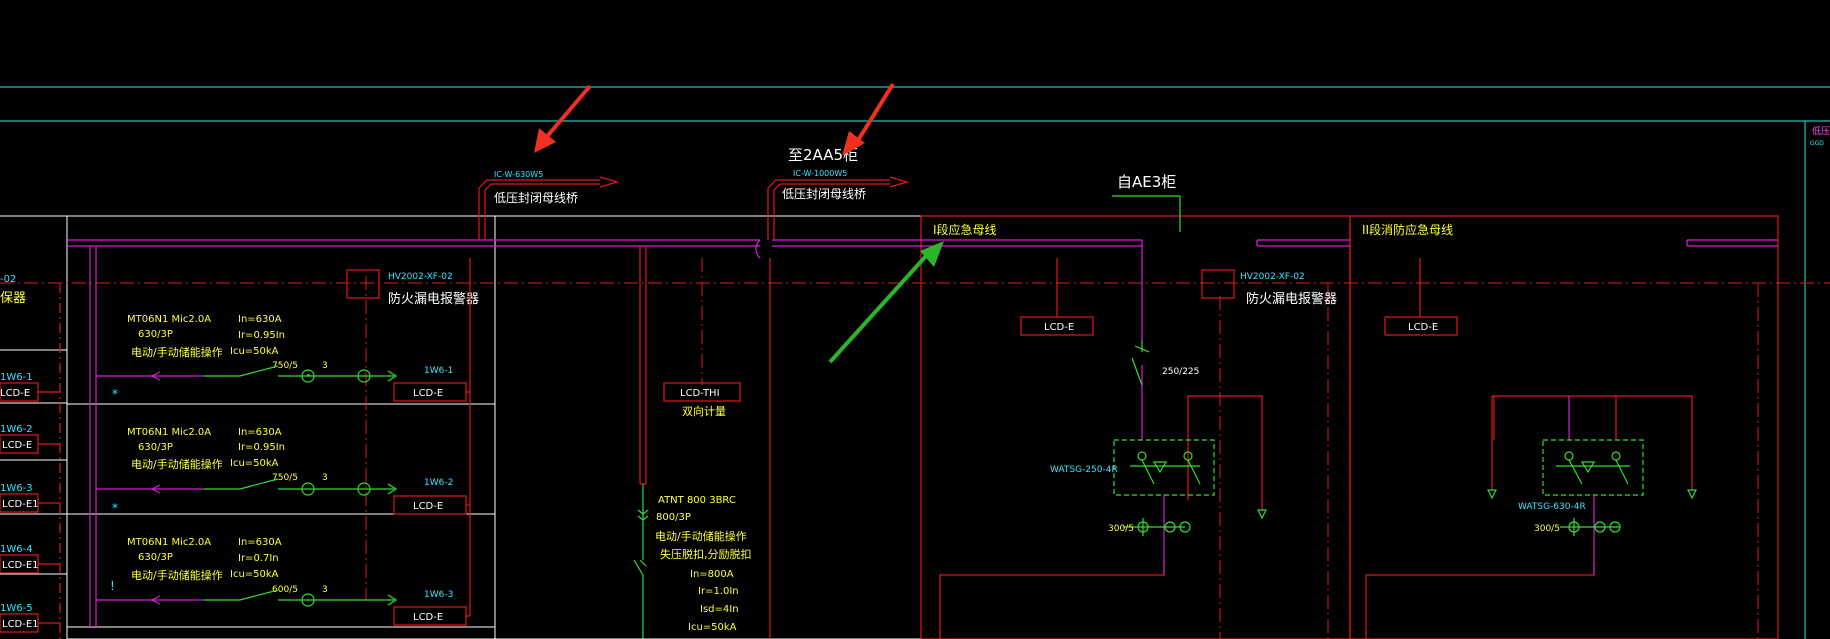 Image resolution: width=1830 pixels, height=639 pixels. I want to click on p2-meter-label: 双向计量, so click(704, 411).